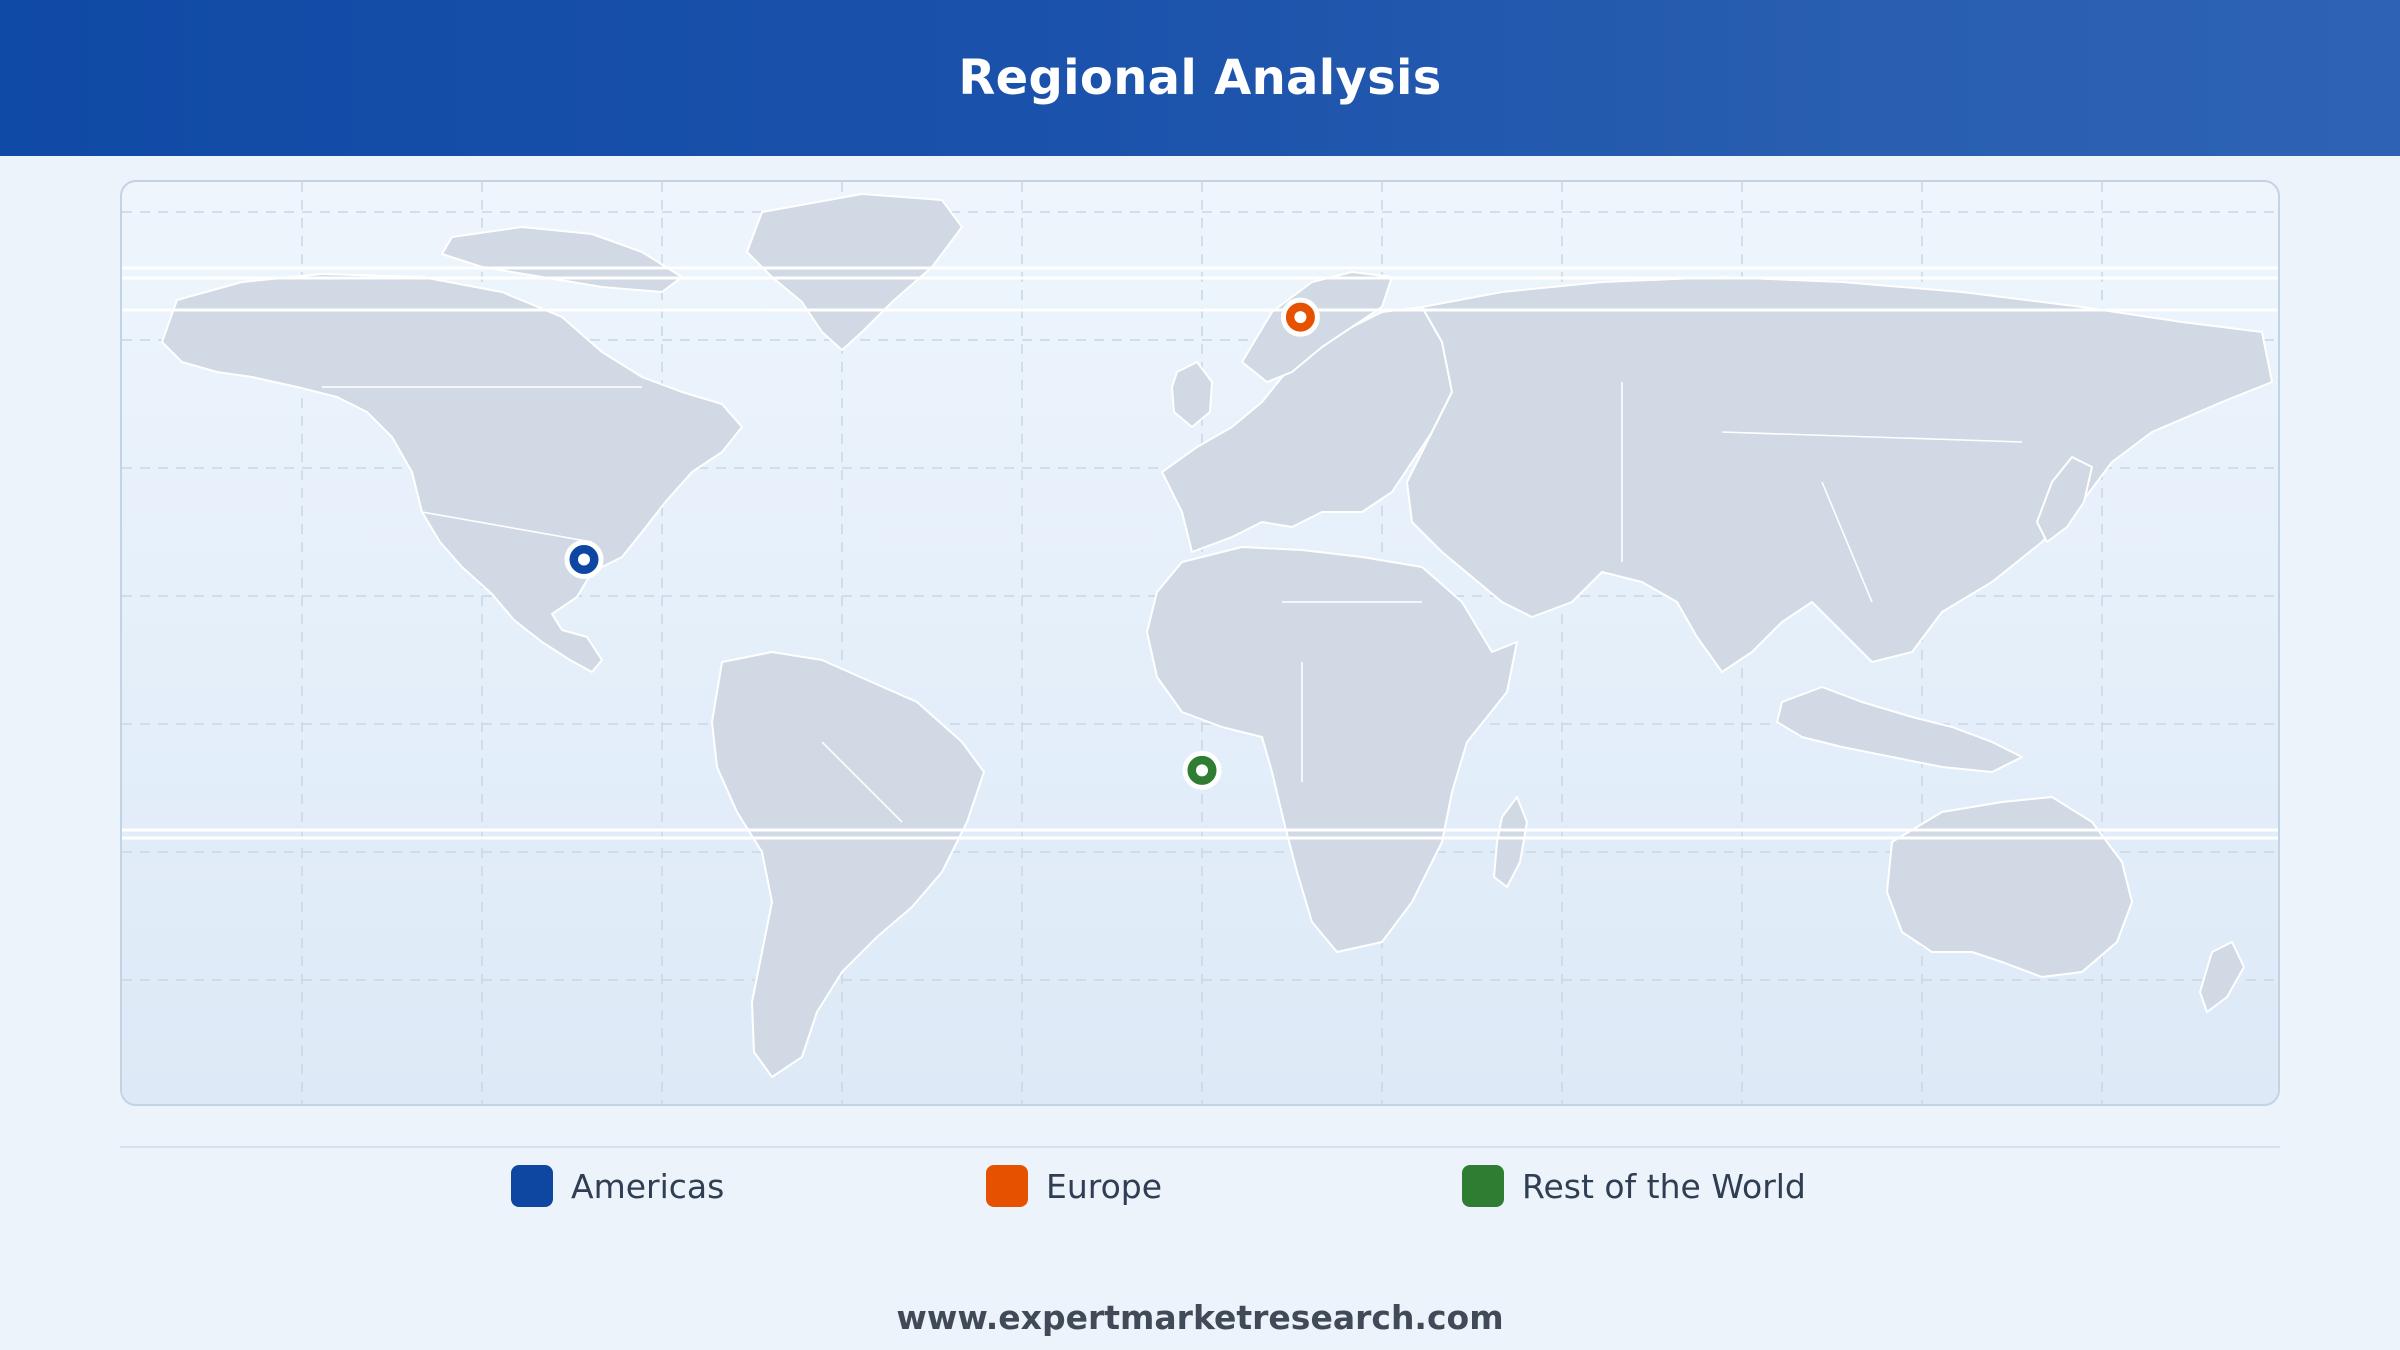 The height and width of the screenshot is (1350, 2400). I want to click on arctic-islands-shape, so click(562, 259).